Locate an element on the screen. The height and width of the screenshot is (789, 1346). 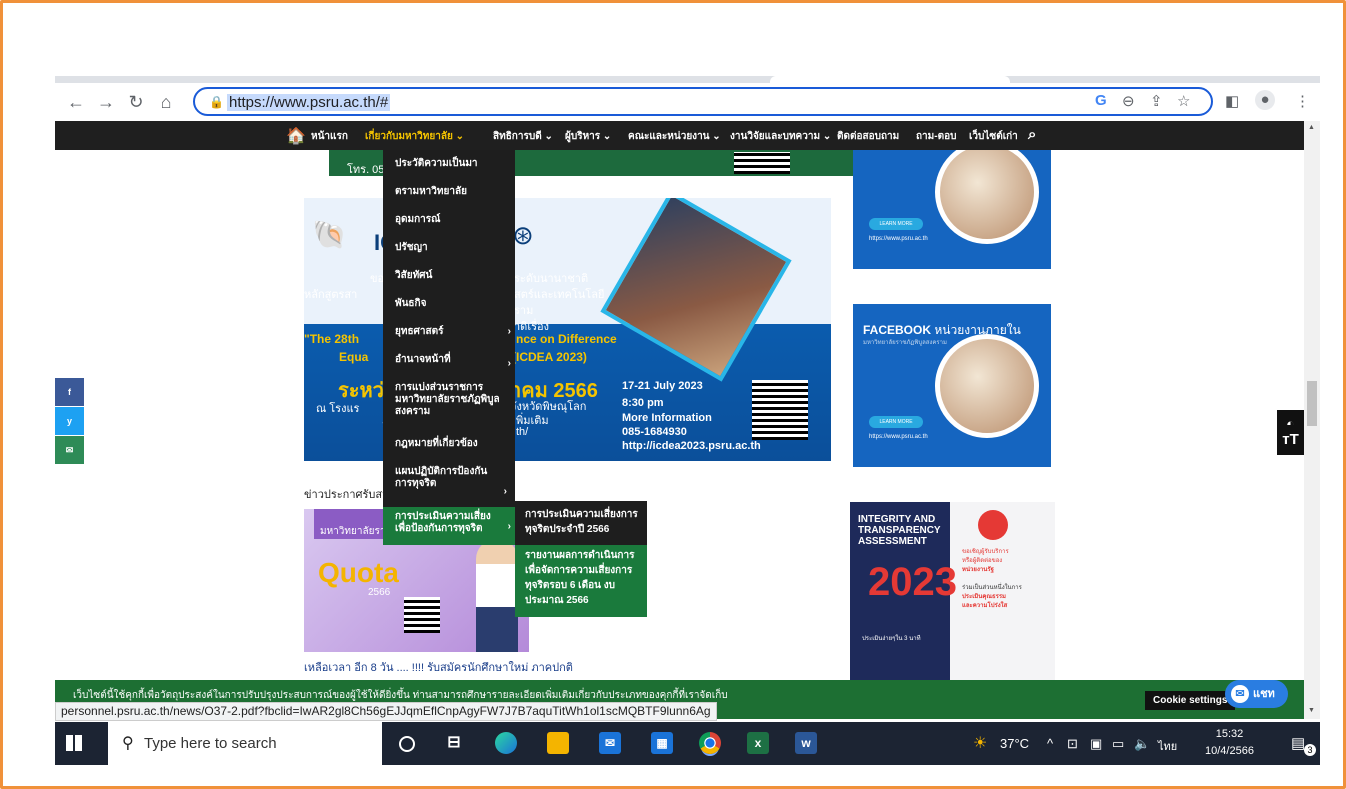
sidebar-card-1: LEARN MORE https://www.psru.ac.th is located at coordinates (952, 209).